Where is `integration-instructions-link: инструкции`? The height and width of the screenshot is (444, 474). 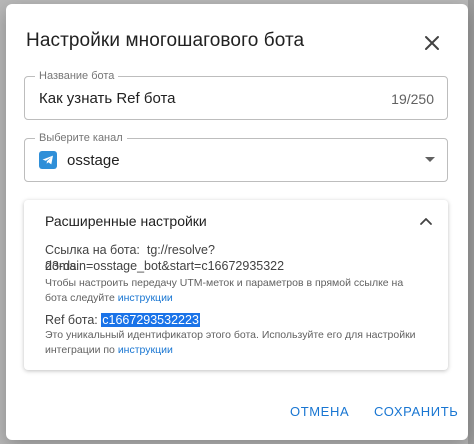 integration-instructions-link: инструкции is located at coordinates (145, 350).